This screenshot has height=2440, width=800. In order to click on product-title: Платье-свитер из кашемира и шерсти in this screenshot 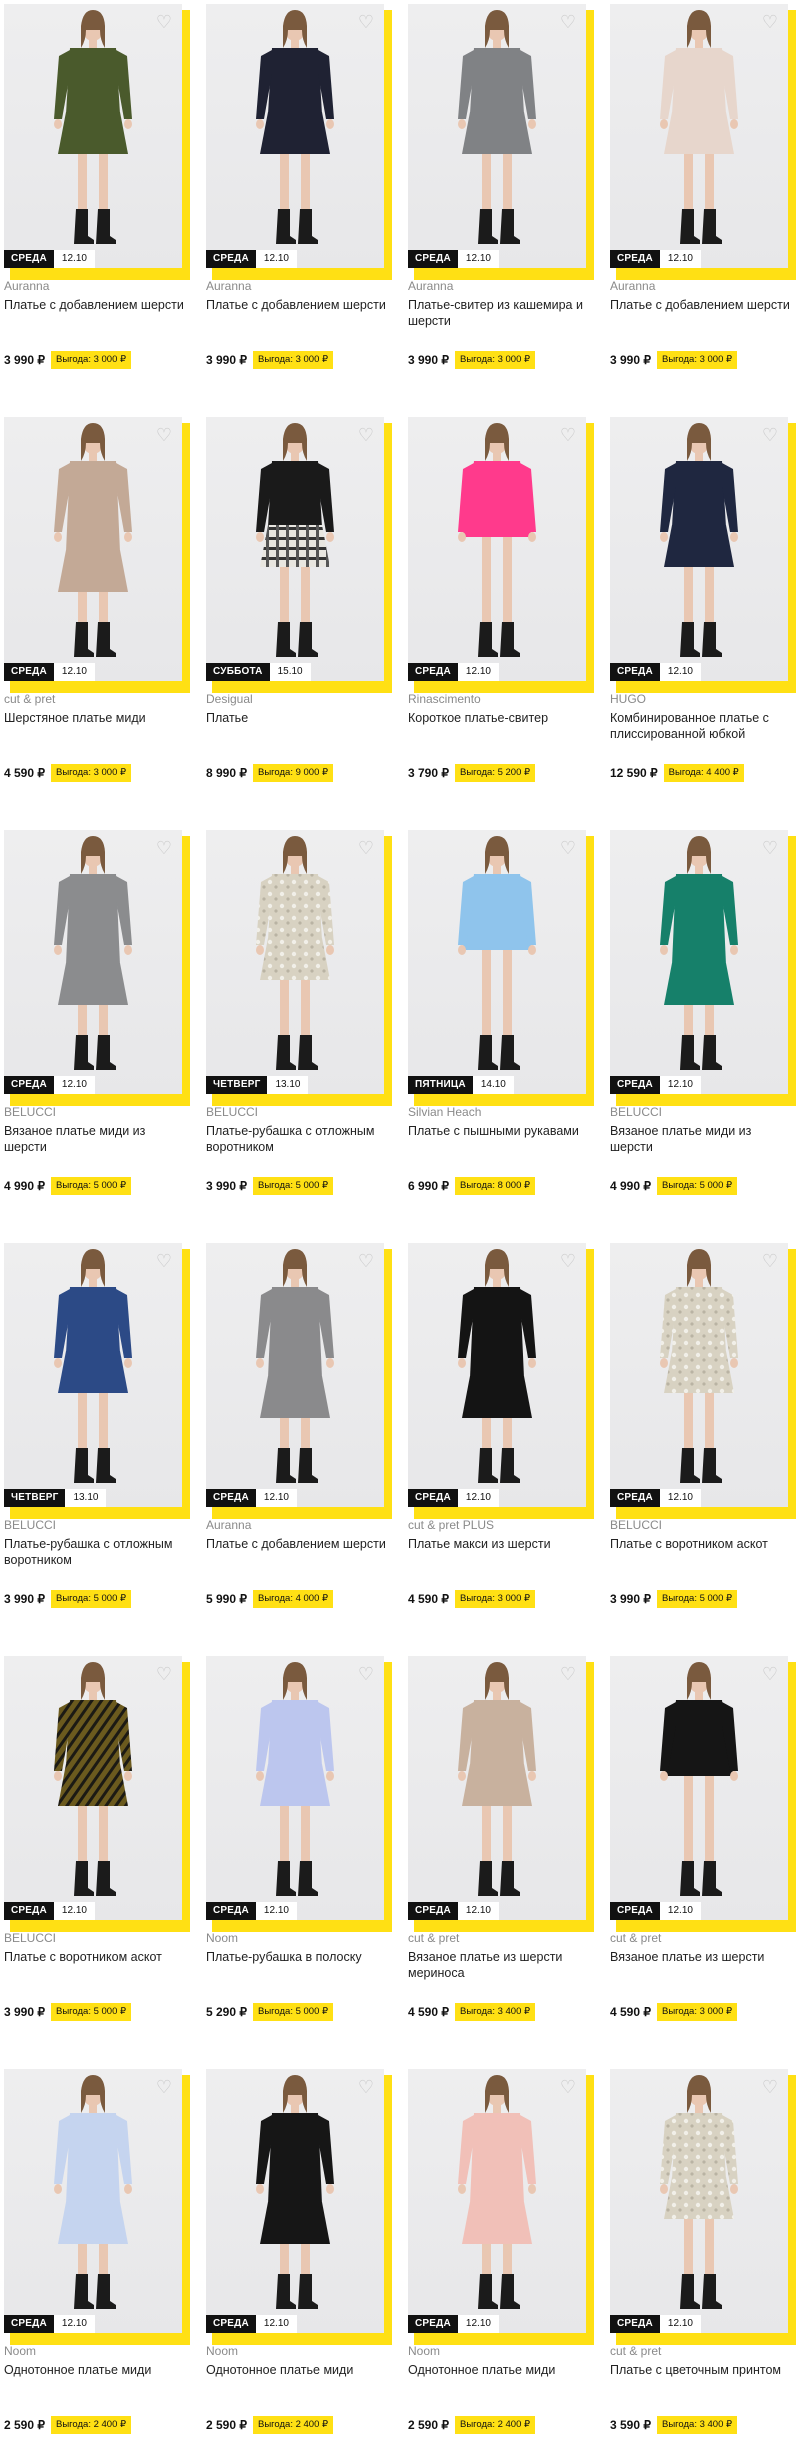, I will do `click(498, 313)`.